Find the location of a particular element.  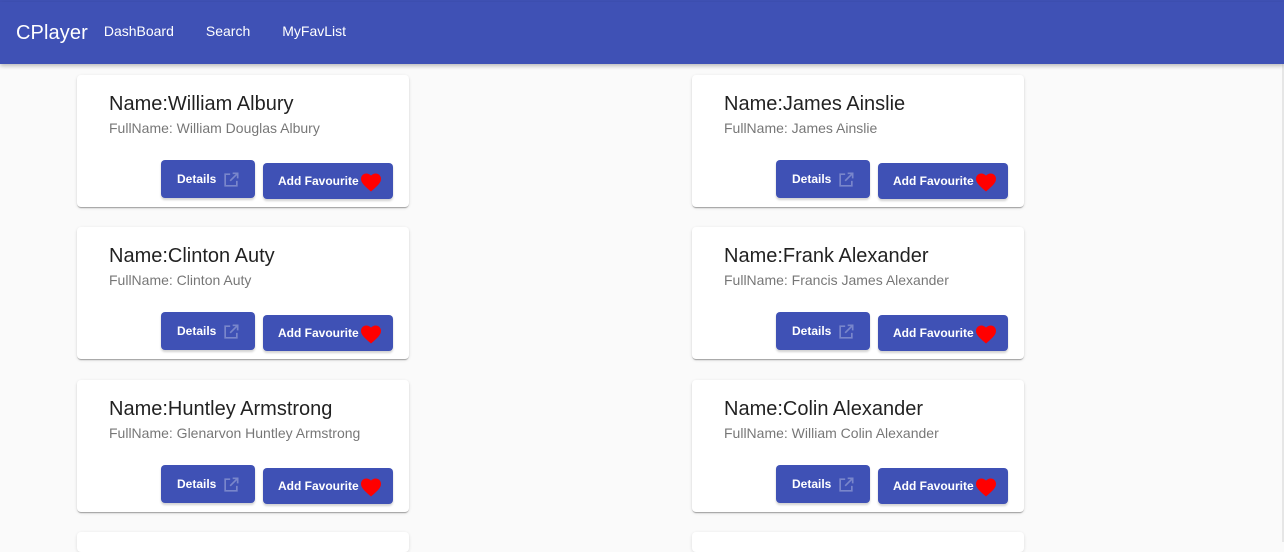

player-fullname: FullName: James Ainslie is located at coordinates (801, 128).